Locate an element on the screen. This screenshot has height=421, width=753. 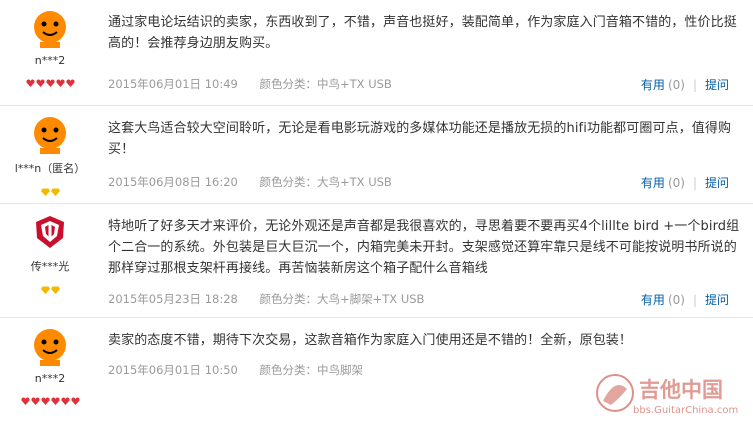
review-meta: 2015年05月23日 18:28 颜色分类：大鸟+脚架+TX USB is located at coordinates (275, 299).